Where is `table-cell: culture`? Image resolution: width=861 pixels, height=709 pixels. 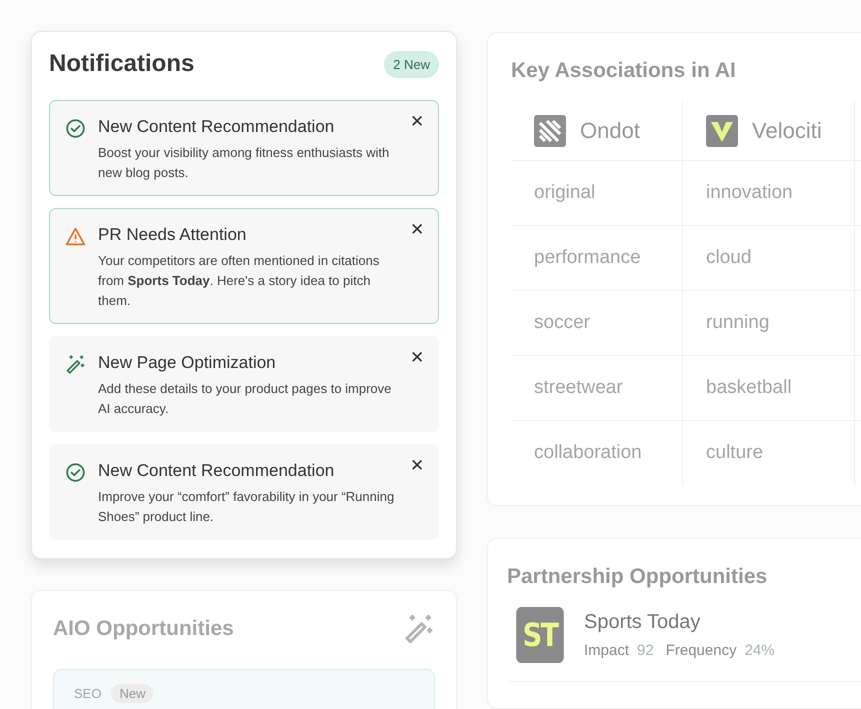 table-cell: culture is located at coordinates (769, 453).